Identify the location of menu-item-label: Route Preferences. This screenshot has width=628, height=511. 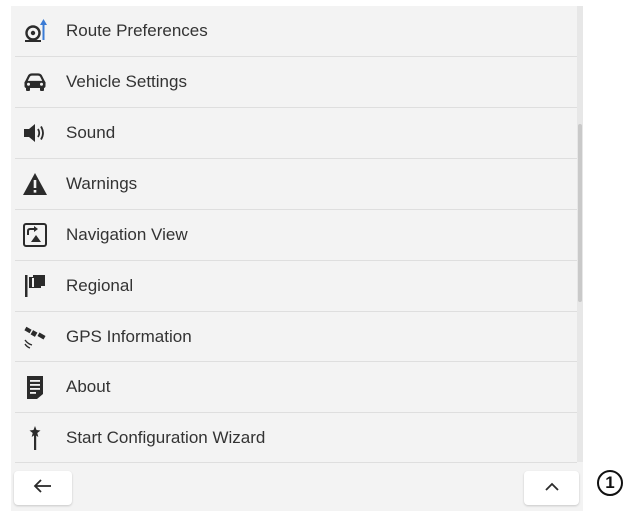
(137, 30).